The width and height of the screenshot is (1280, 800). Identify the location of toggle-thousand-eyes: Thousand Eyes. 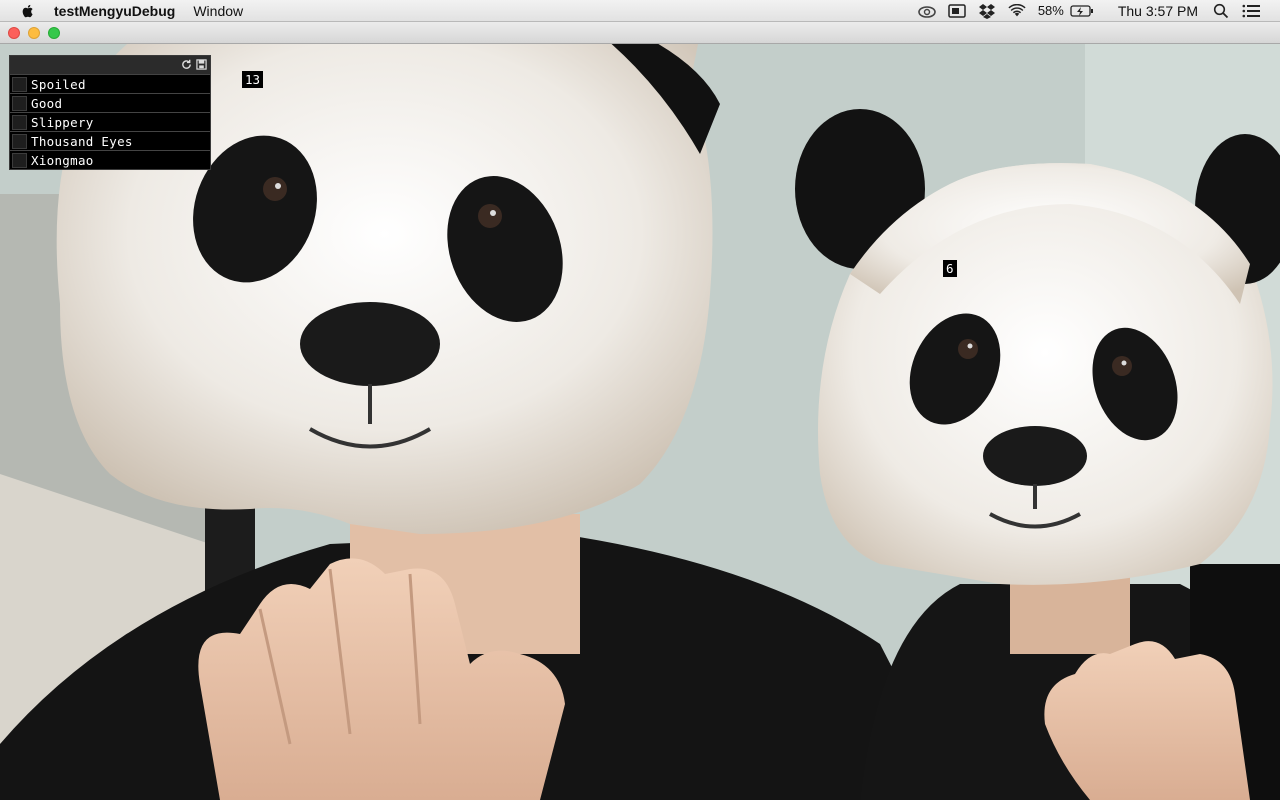
(110, 140).